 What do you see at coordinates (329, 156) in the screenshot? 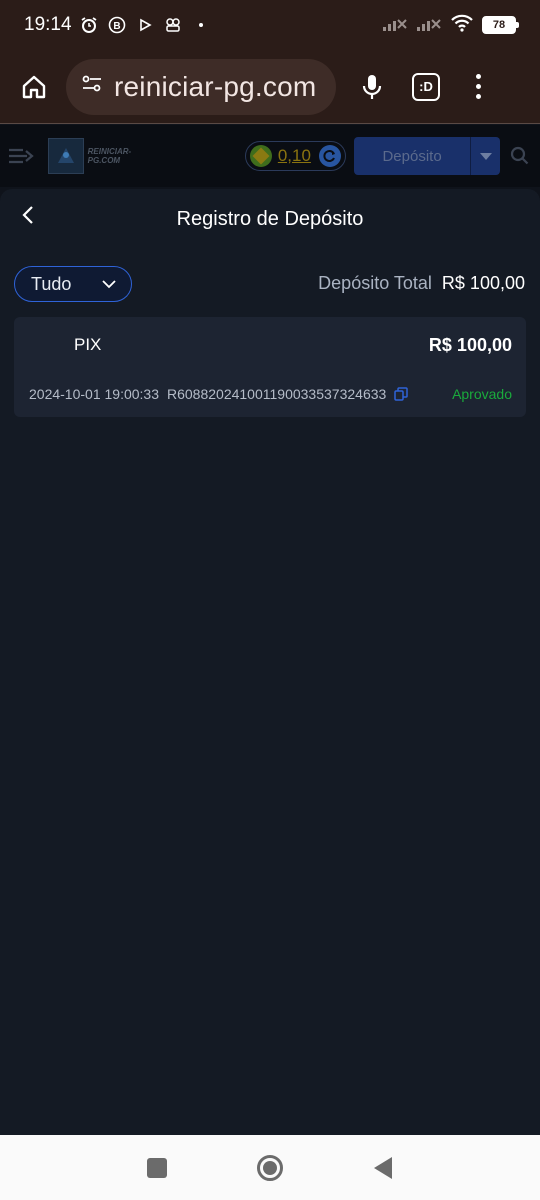
I see `refresh-icon` at bounding box center [329, 156].